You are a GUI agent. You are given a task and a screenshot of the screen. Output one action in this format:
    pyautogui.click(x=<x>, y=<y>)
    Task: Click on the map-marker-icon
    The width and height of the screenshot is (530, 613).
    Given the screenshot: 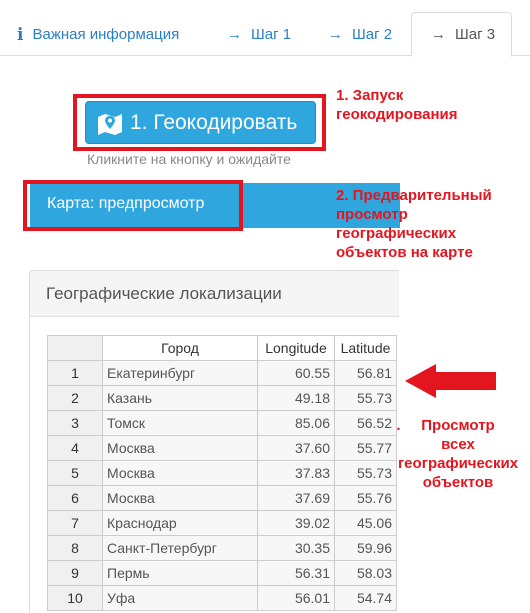 What is the action you would take?
    pyautogui.click(x=110, y=124)
    